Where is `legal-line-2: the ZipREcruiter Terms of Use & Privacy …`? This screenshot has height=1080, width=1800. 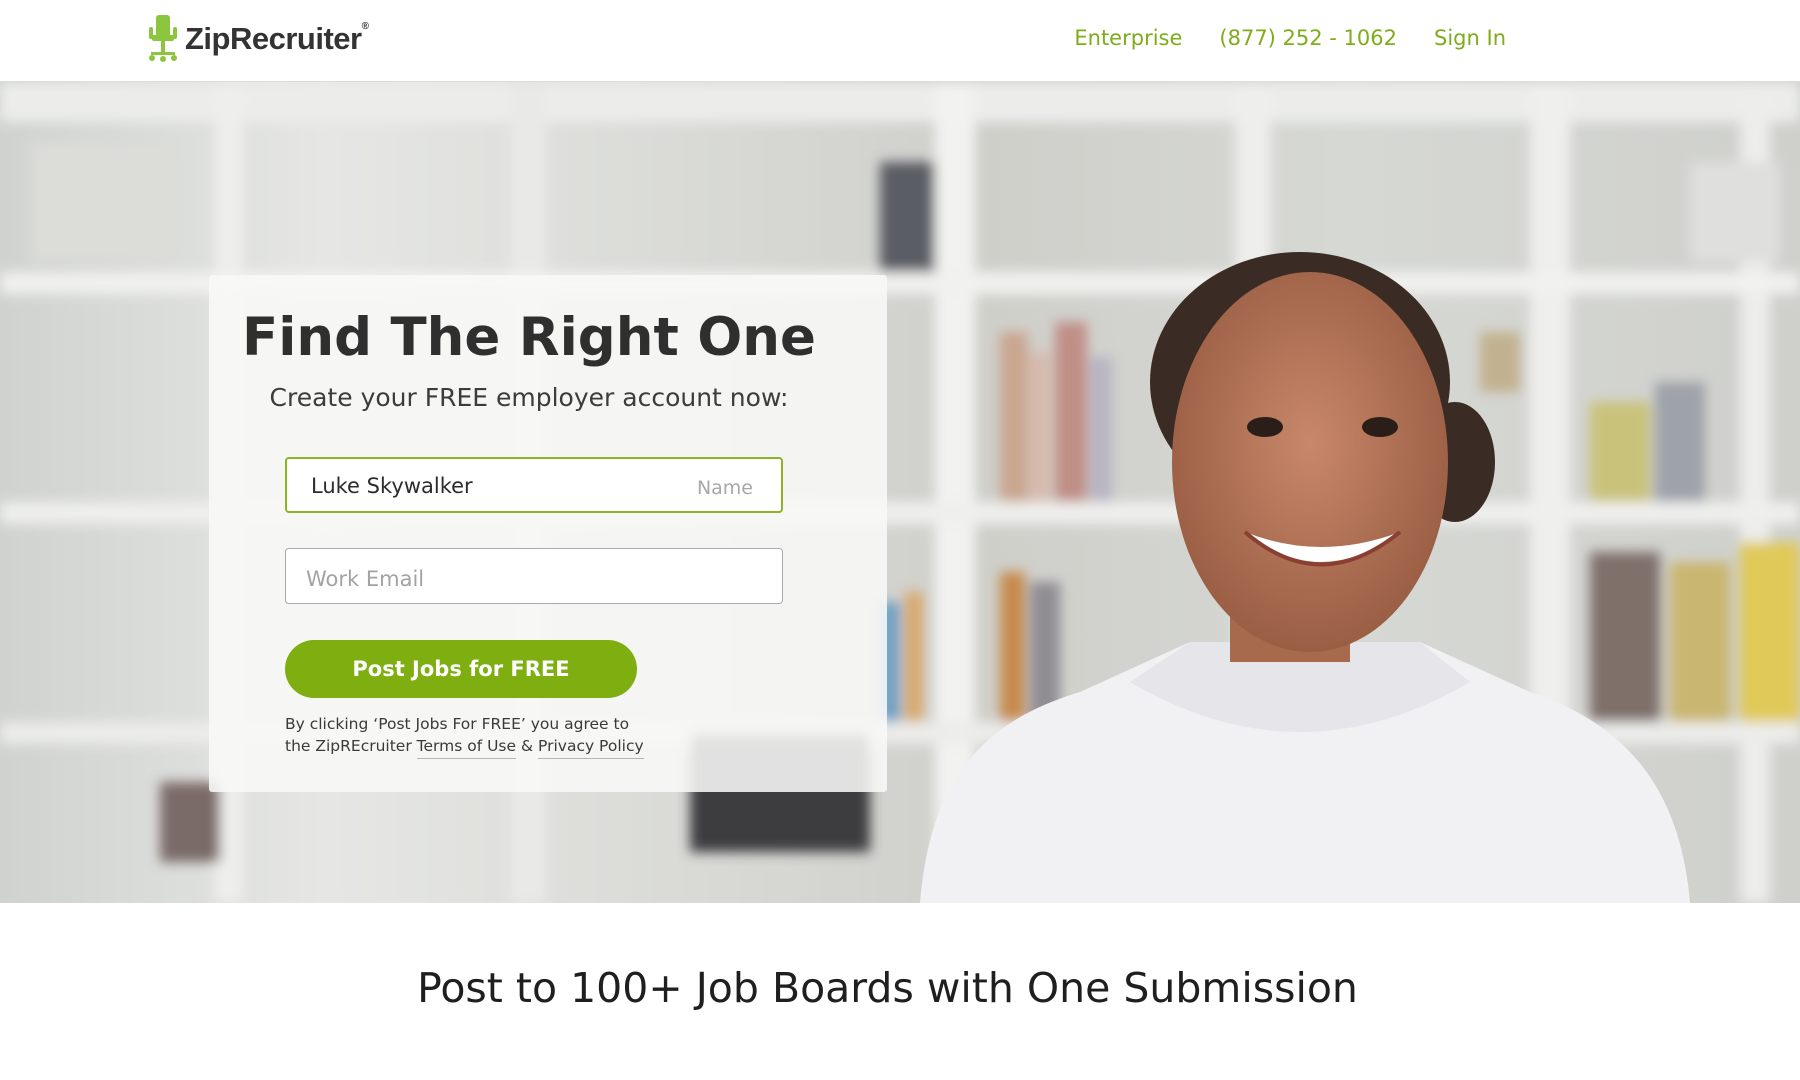
legal-line-2: the ZipREcruiter Terms of Use & Privacy … is located at coordinates (485, 747).